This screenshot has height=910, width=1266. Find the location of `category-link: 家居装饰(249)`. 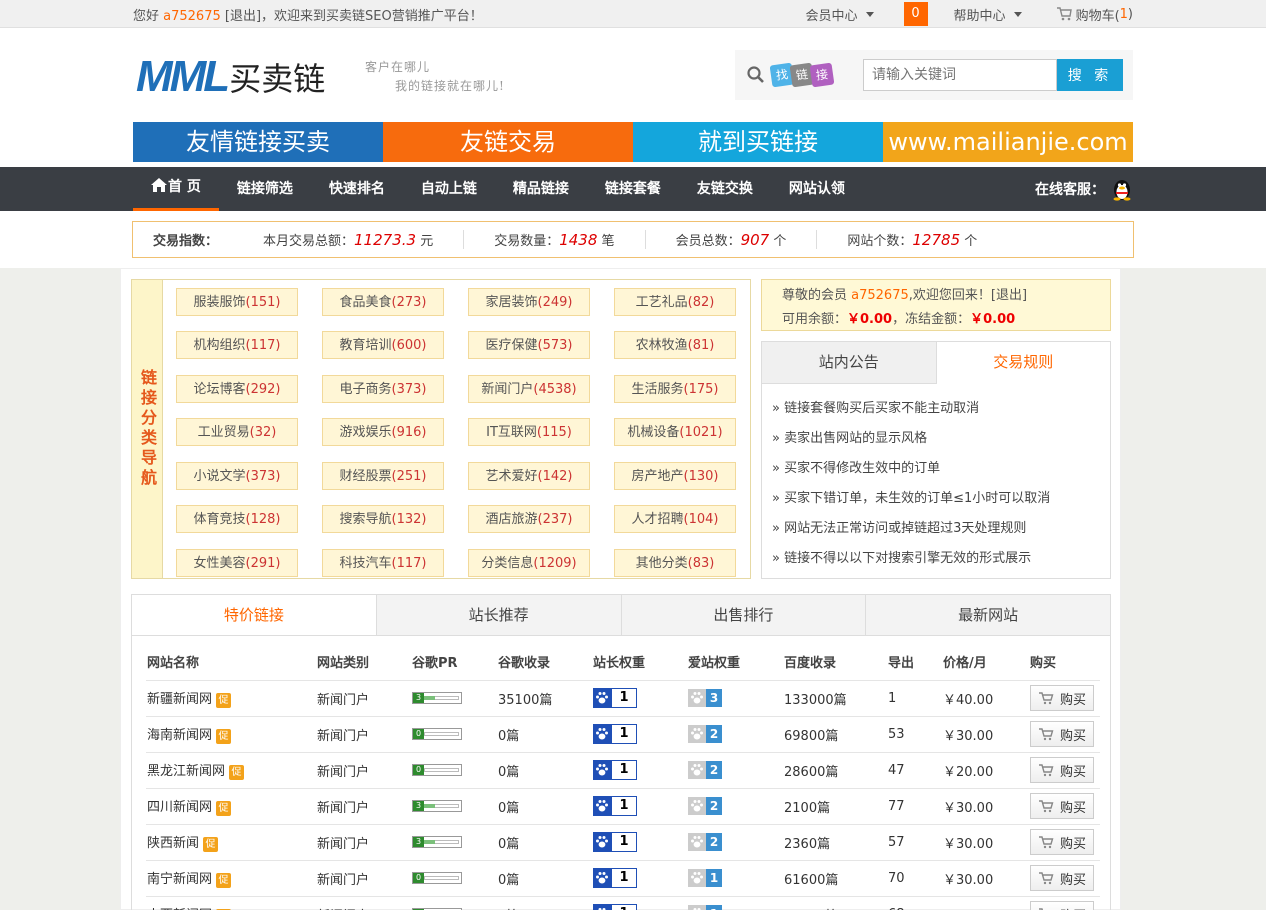

category-link: 家居装饰(249) is located at coordinates (529, 302).